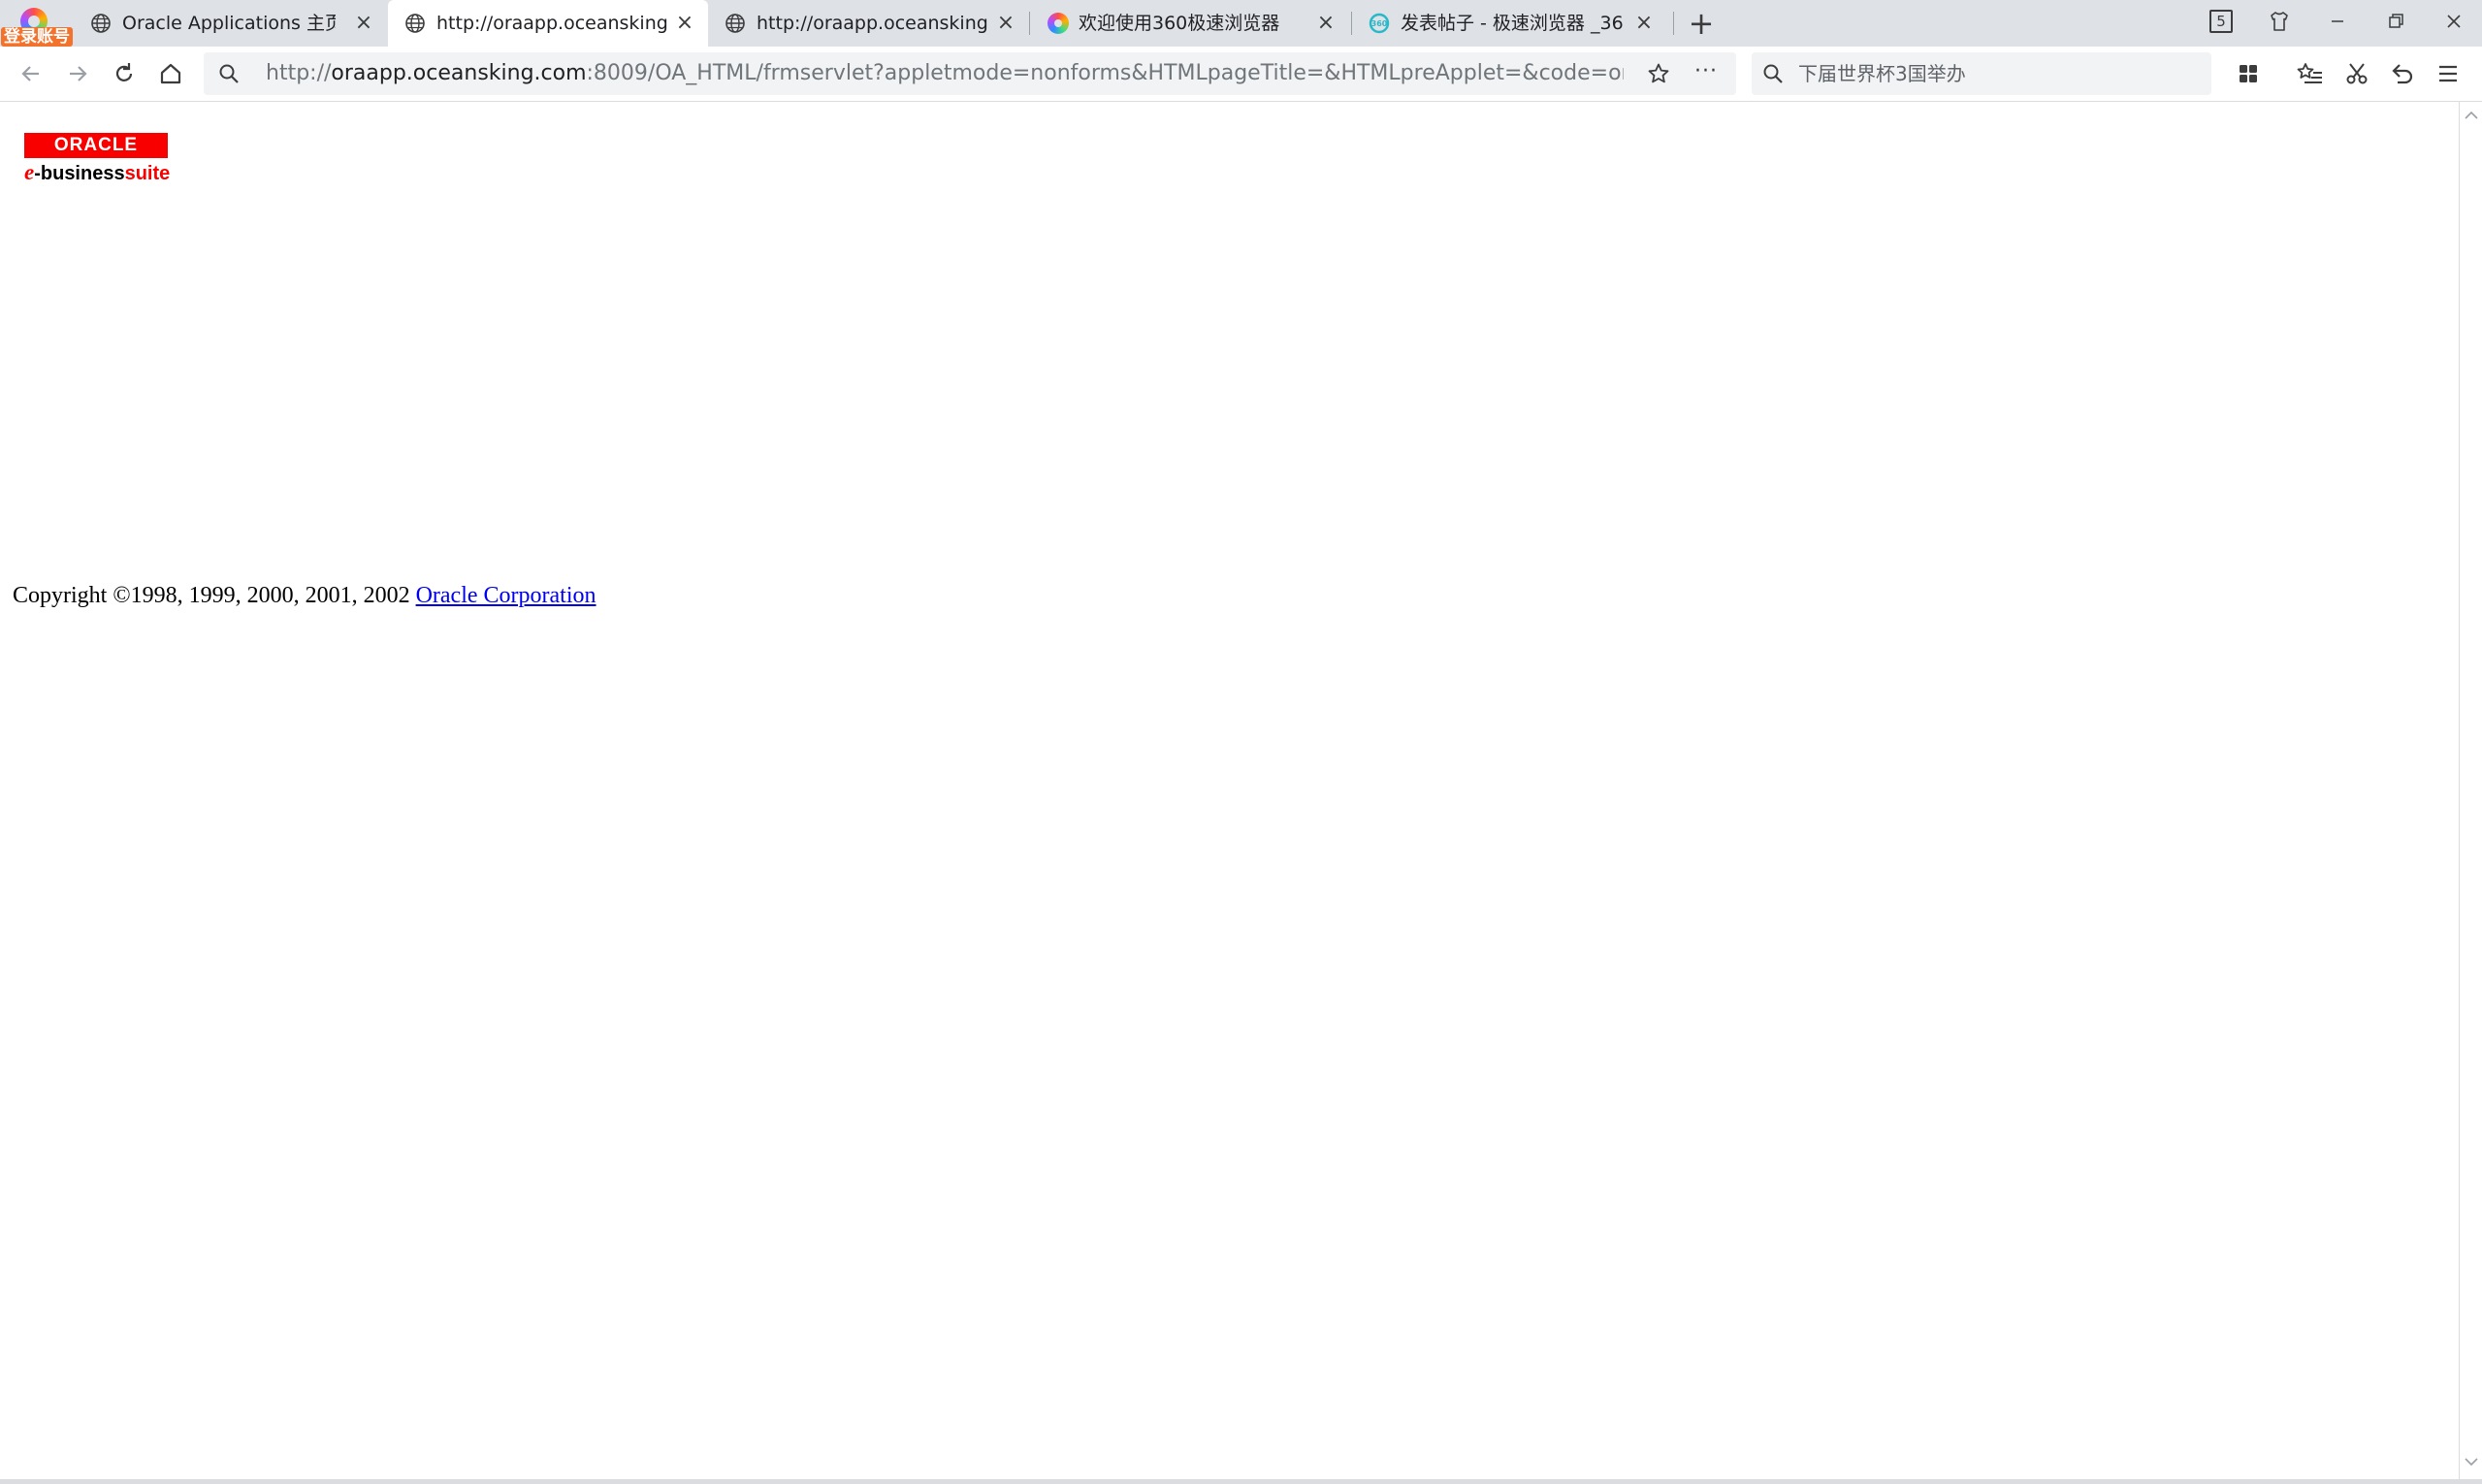 The height and width of the screenshot is (1484, 2482). What do you see at coordinates (1673, 24) in the screenshot?
I see `tab-separator` at bounding box center [1673, 24].